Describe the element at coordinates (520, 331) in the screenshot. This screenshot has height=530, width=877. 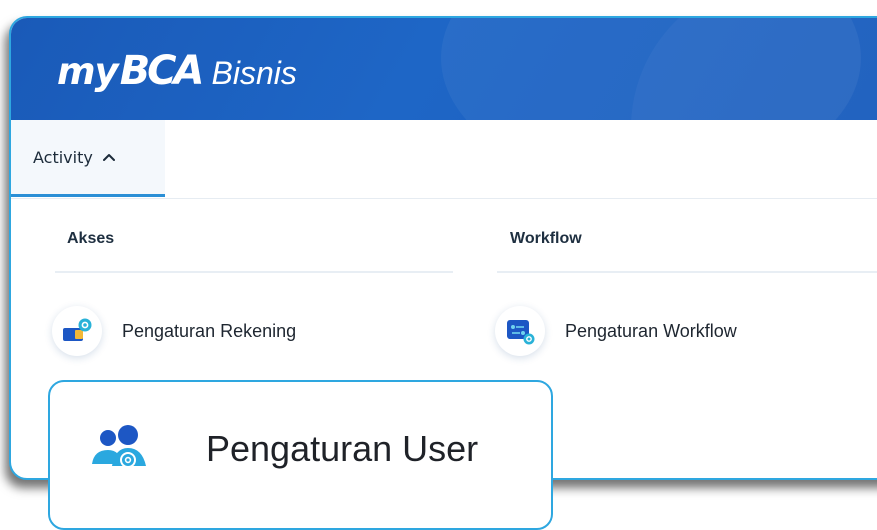
I see `workflow-settings-icon` at that location.